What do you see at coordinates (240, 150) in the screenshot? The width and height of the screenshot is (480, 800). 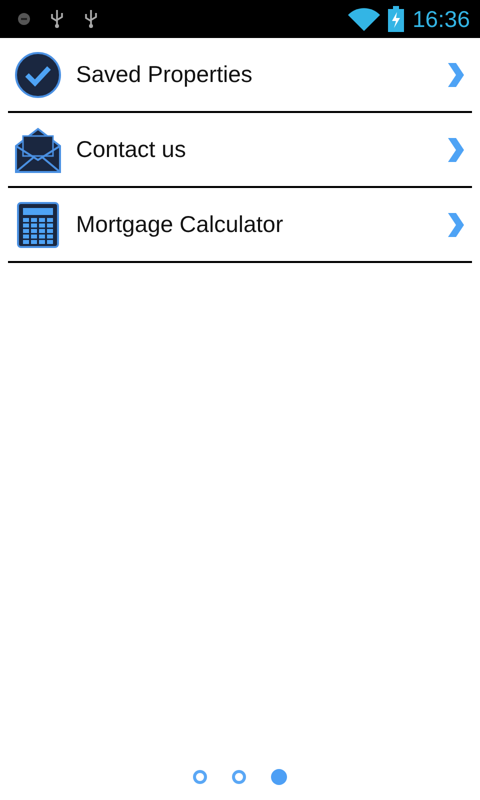 I see `menu-item: Contact us` at bounding box center [240, 150].